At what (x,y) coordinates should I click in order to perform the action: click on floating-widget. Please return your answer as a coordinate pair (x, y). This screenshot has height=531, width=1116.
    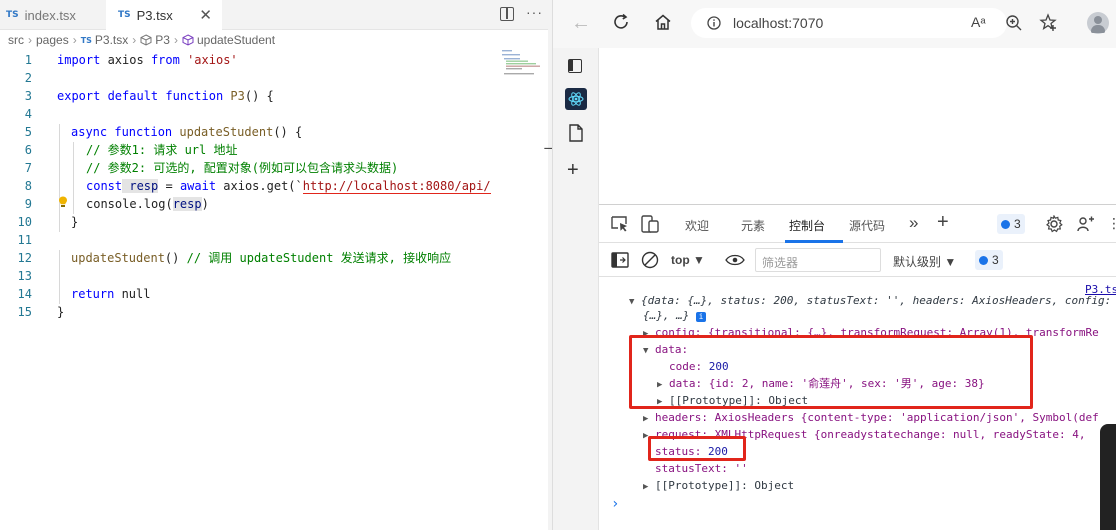
    Looking at the image, I should click on (1108, 477).